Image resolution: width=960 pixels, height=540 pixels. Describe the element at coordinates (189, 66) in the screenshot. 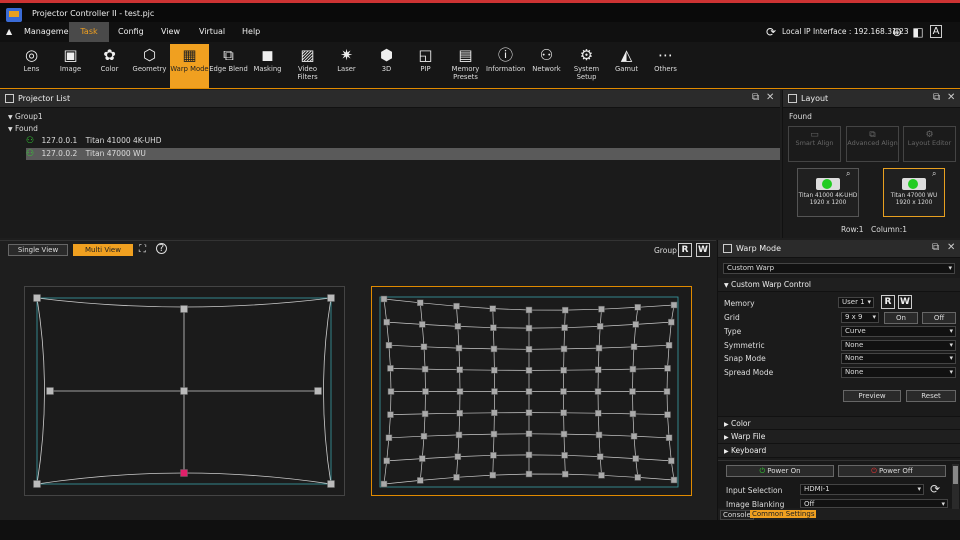

I see `toolbar-warp-button: ▦ Warp Mode` at that location.